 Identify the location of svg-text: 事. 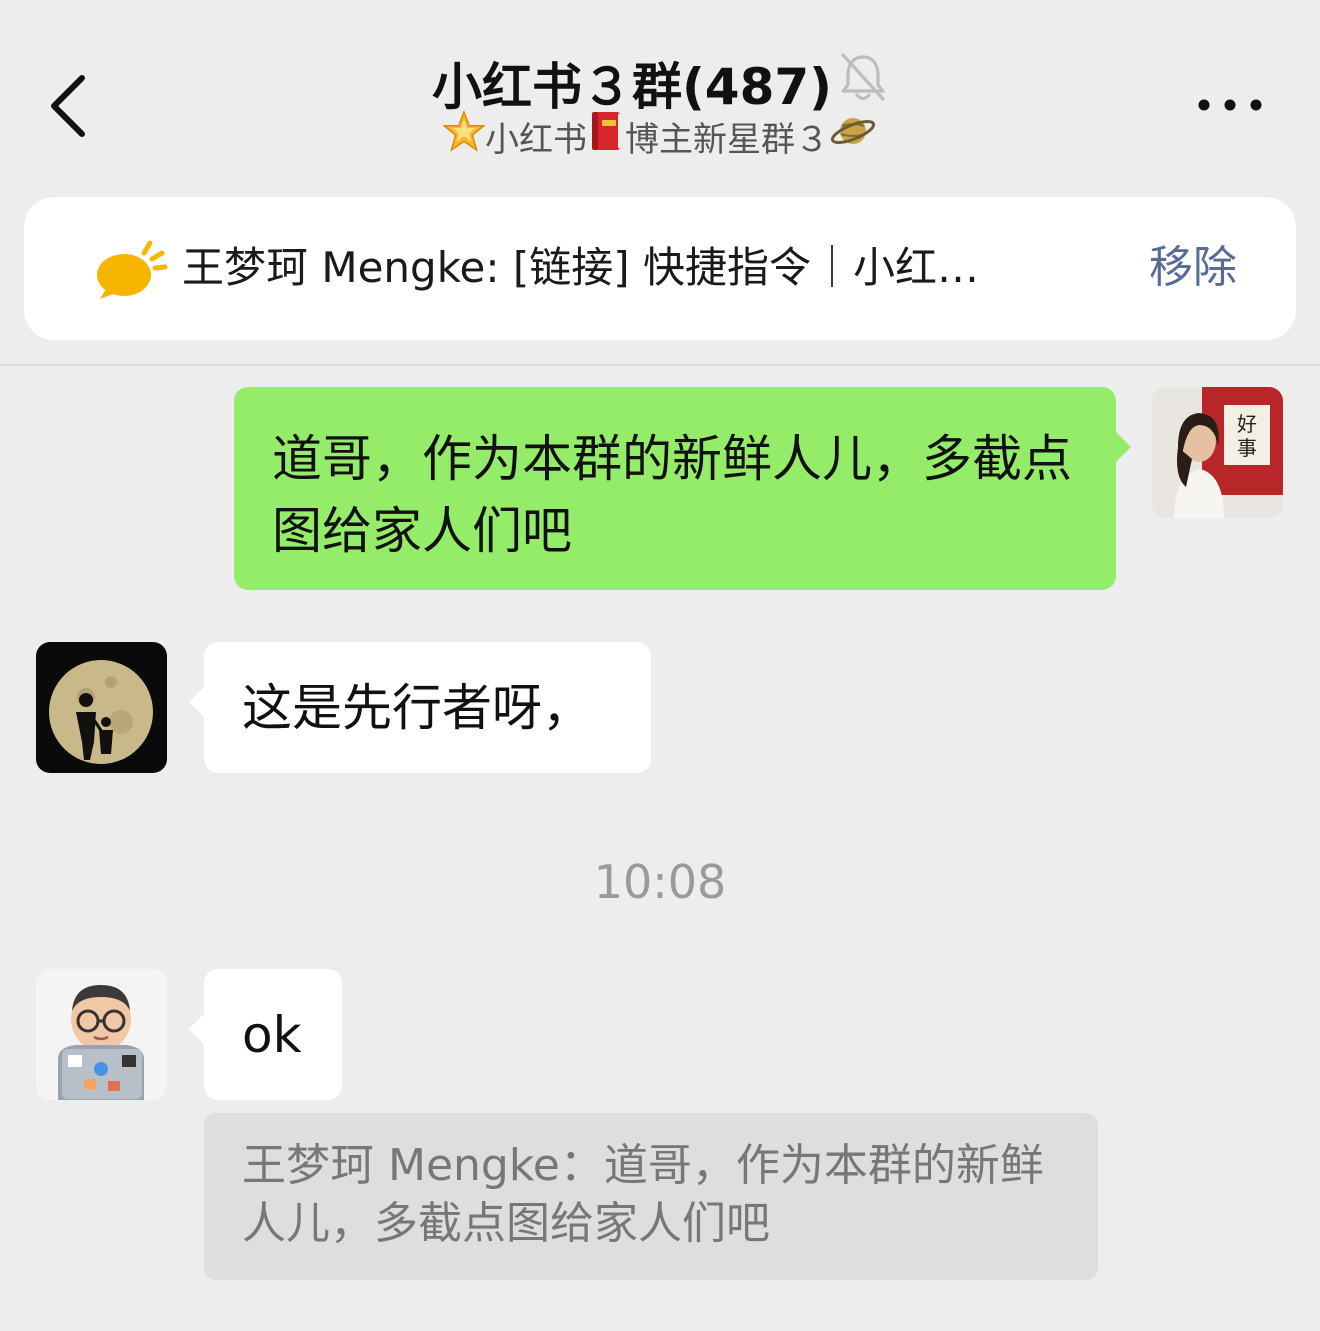
(1247, 448).